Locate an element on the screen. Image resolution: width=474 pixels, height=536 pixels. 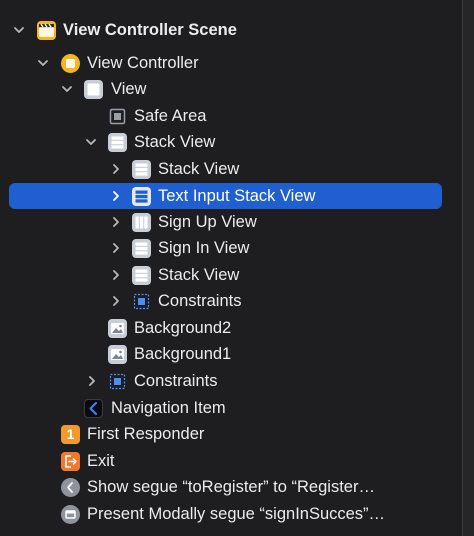
outline-label: First Responder is located at coordinates (146, 434).